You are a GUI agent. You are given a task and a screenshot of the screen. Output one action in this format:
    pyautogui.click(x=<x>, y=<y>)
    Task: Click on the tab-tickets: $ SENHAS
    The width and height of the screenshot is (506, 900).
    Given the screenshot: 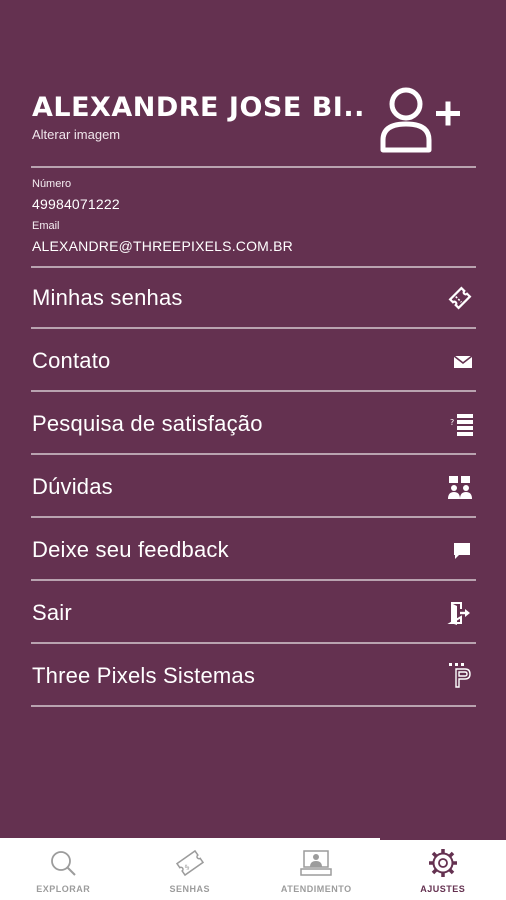 What is the action you would take?
    pyautogui.click(x=190, y=869)
    